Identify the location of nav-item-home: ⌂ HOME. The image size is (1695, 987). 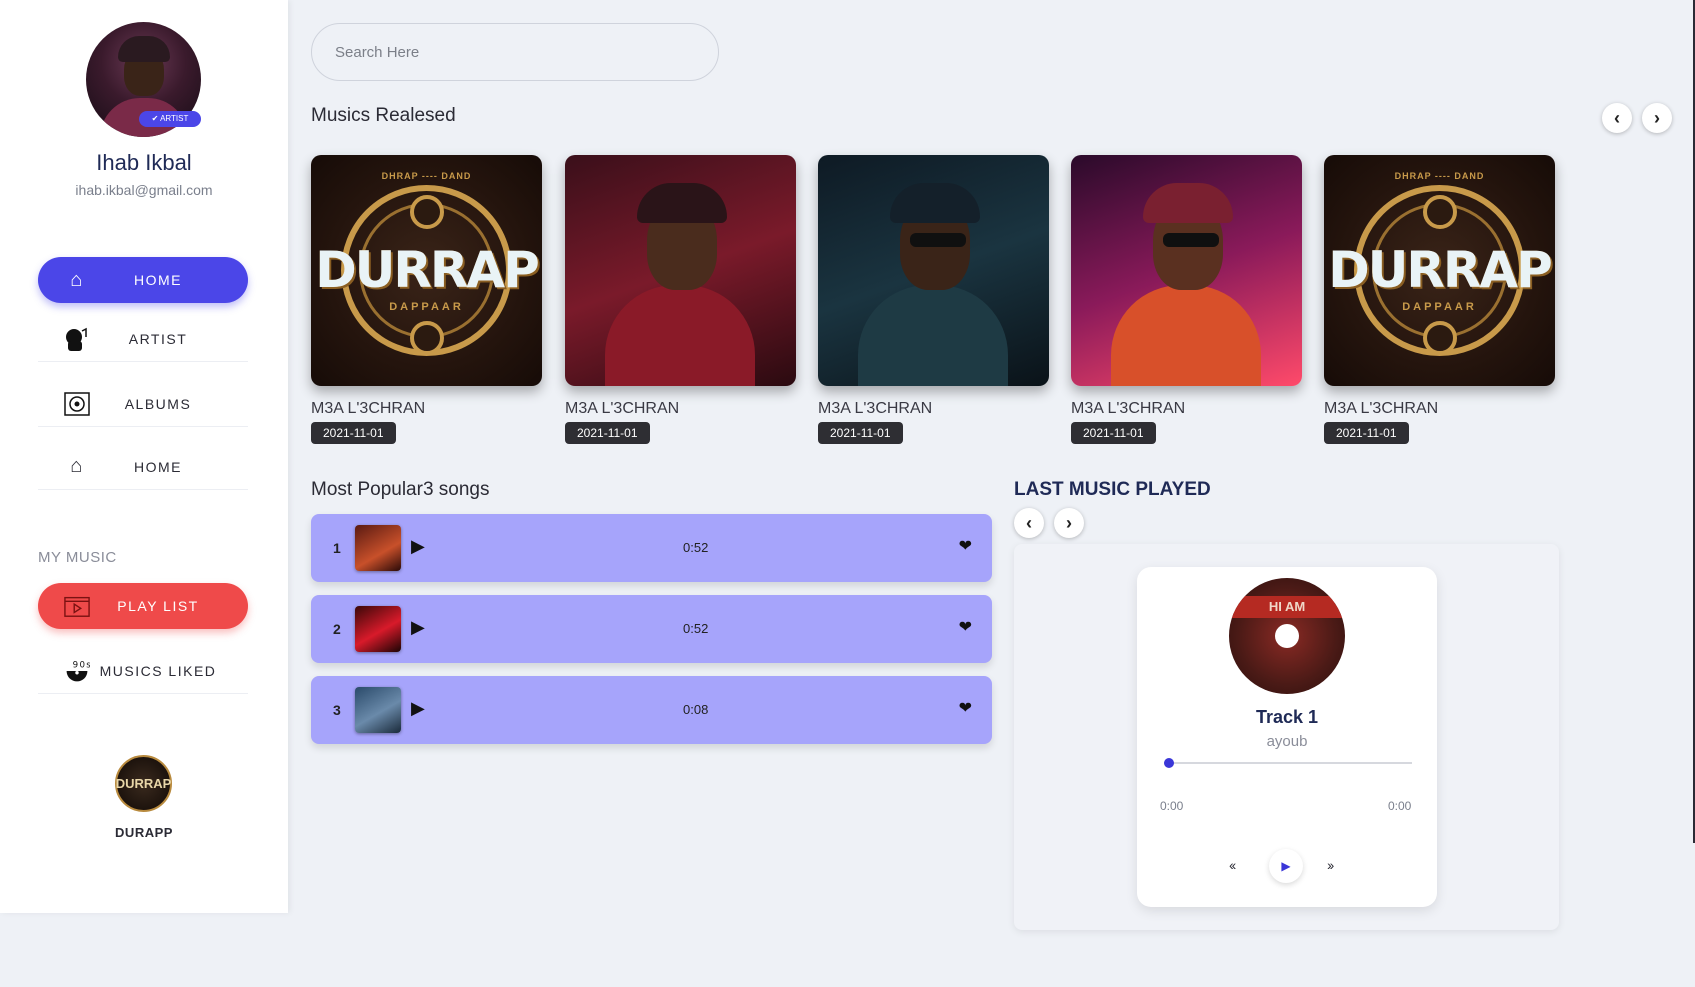
(143, 280).